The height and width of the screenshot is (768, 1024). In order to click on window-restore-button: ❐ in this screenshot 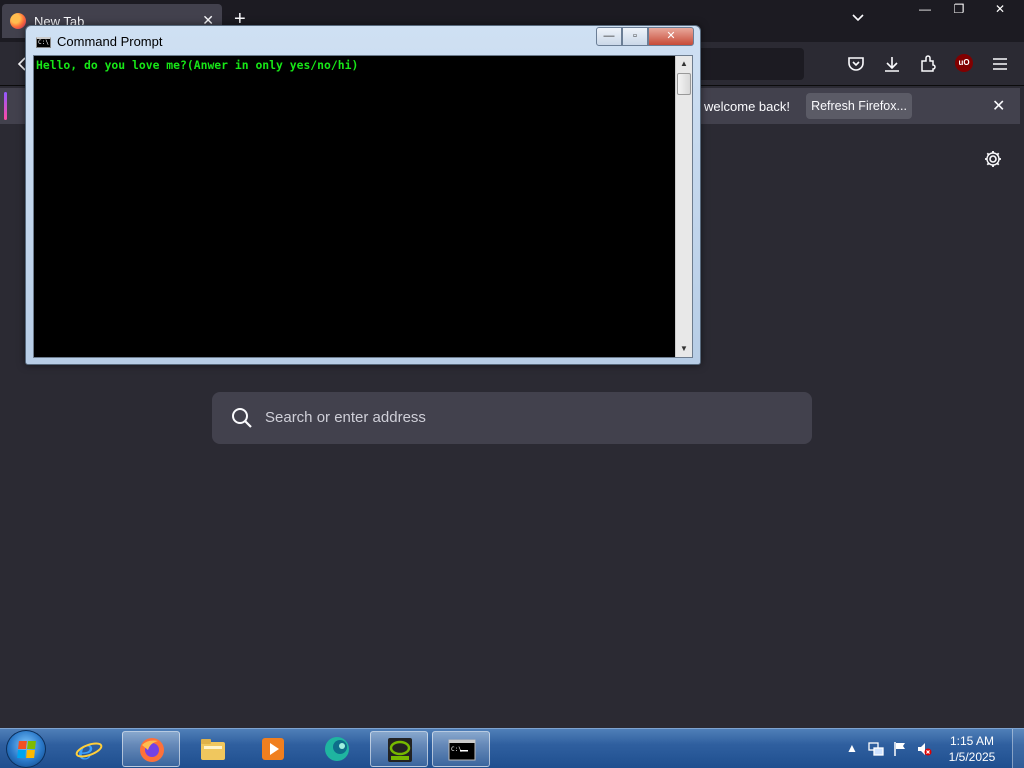, I will do `click(959, 10)`.